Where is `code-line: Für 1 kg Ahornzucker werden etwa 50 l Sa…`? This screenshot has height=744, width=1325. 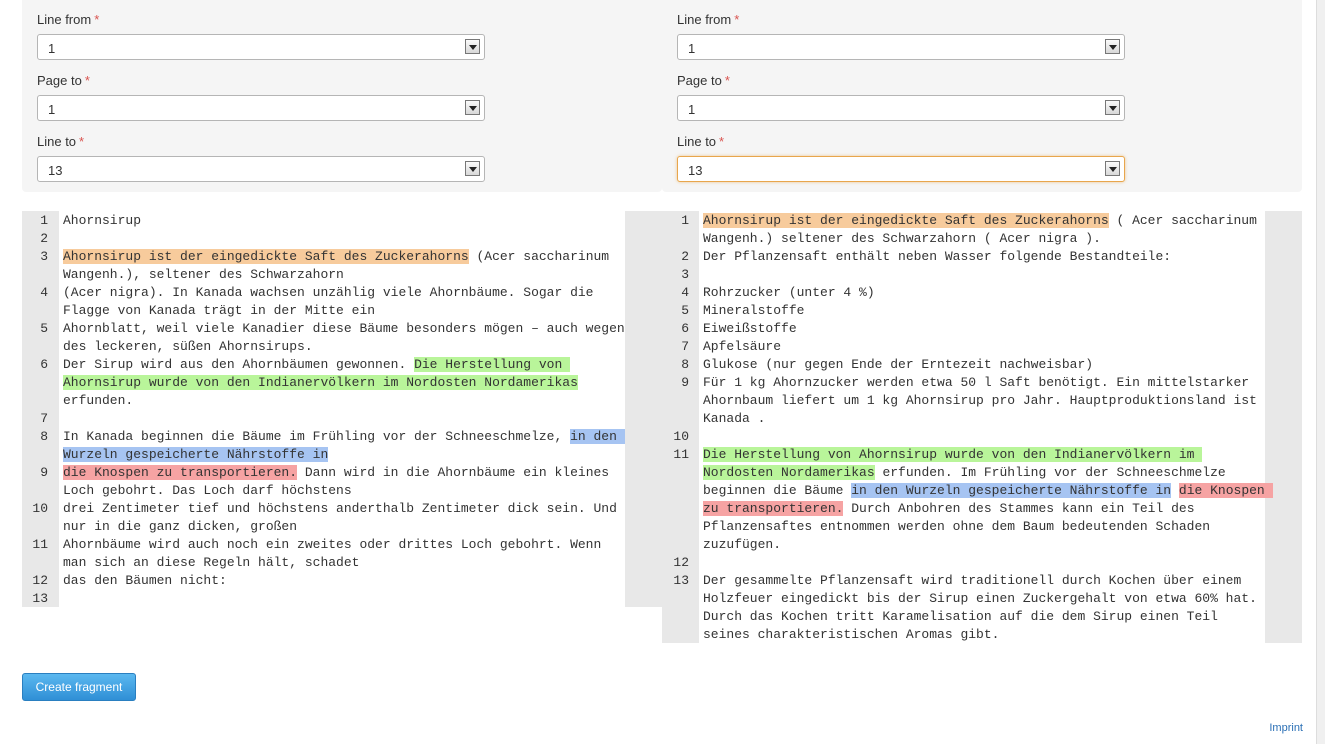 code-line: Für 1 kg Ahornzucker werden etwa 50 l Sa… is located at coordinates (985, 401).